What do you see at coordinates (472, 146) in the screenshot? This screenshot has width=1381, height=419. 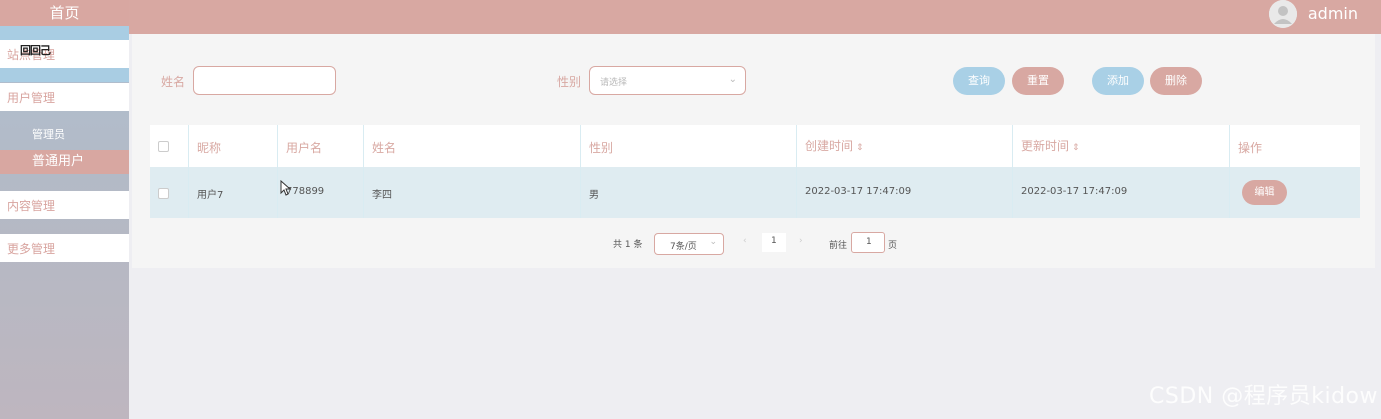 I see `header-cell: 姓名` at bounding box center [472, 146].